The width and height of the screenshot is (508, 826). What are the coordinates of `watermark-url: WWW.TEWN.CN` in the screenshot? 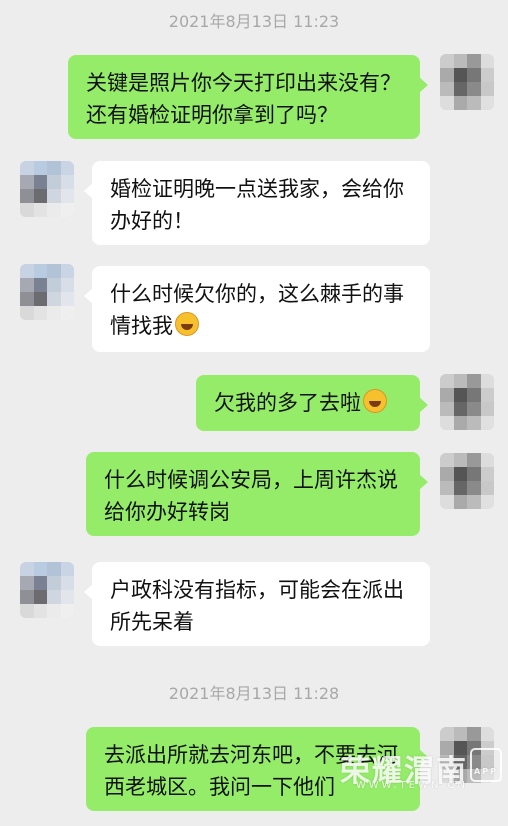 It's located at (411, 785).